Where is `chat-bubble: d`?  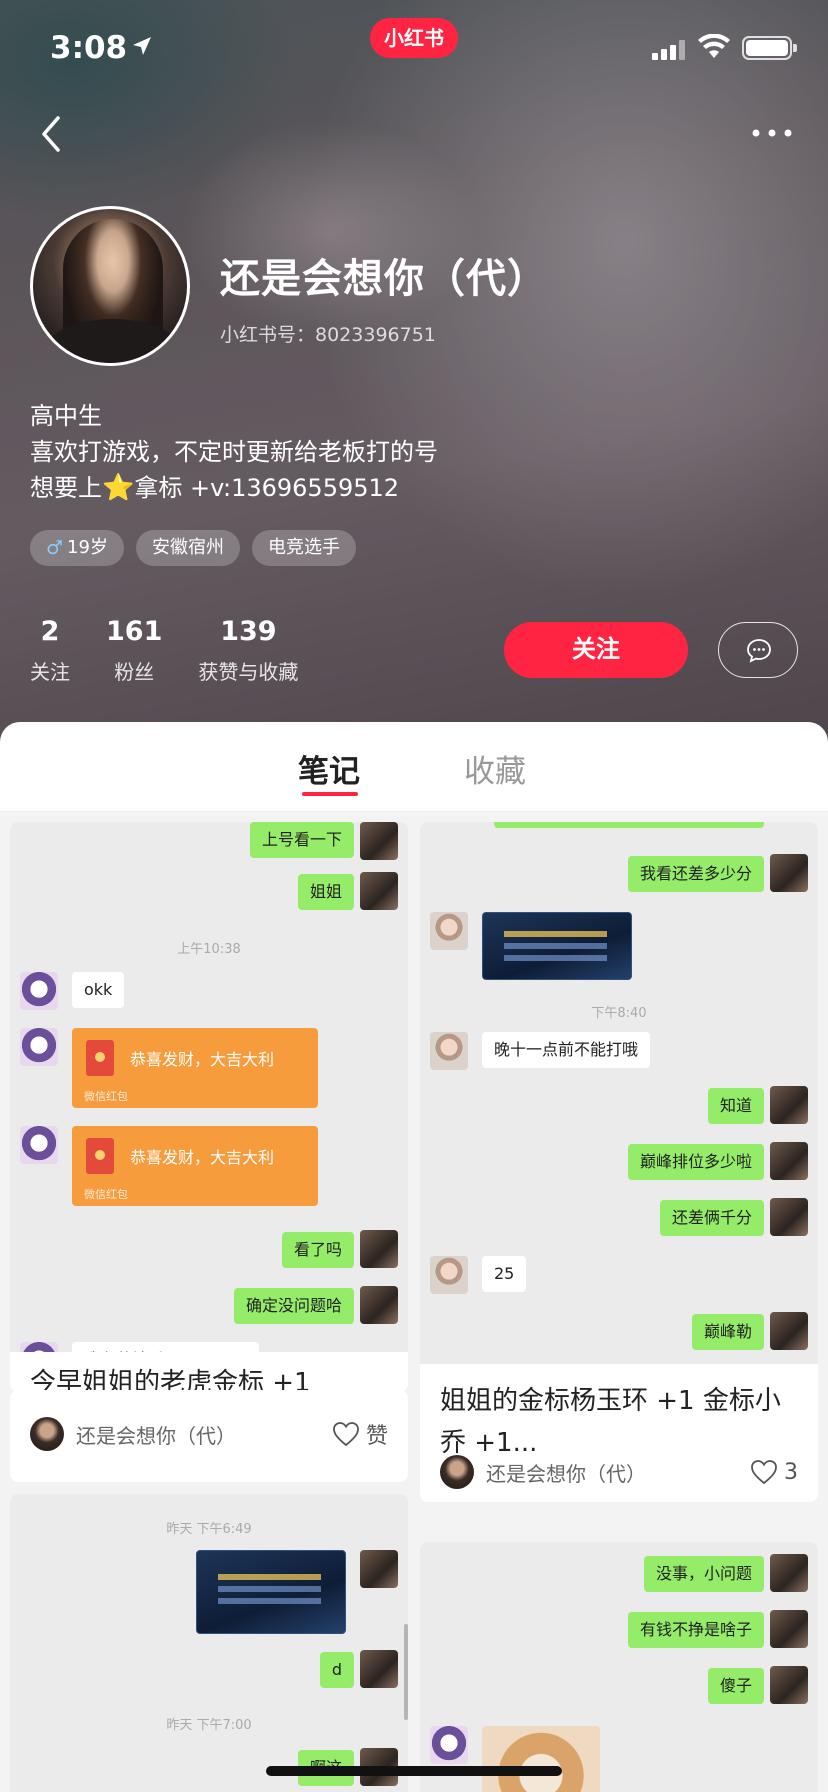
chat-bubble: d is located at coordinates (336, 1670).